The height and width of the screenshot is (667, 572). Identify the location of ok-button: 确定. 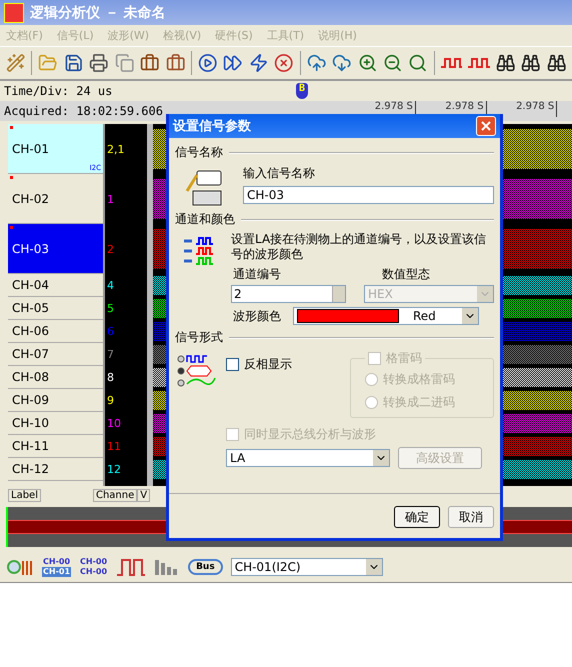
(417, 517).